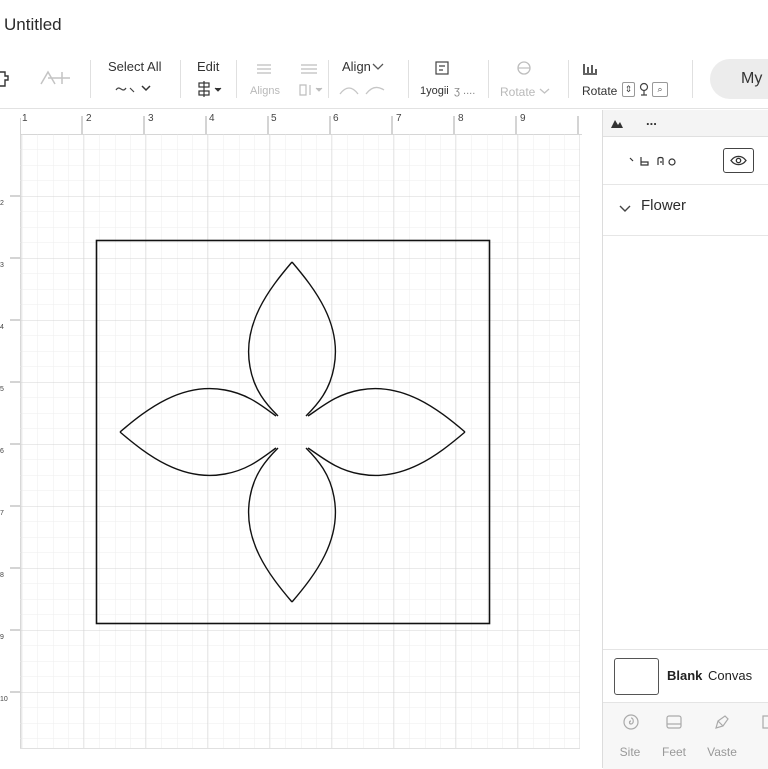 The height and width of the screenshot is (769, 768). Describe the element at coordinates (25, 118) in the screenshot. I see `top-ruler-label: 1` at that location.